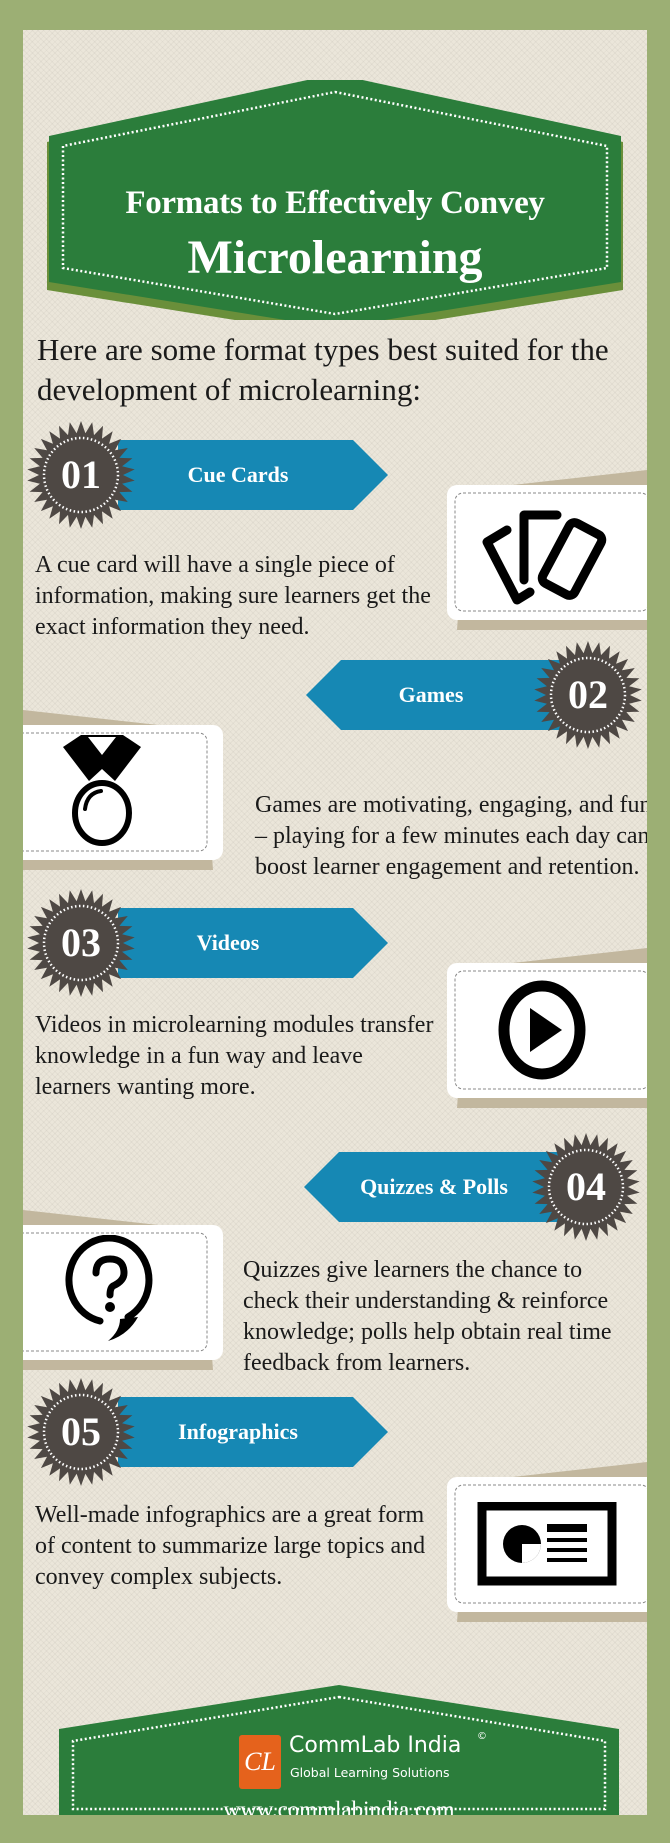 This screenshot has height=1843, width=670. I want to click on website-link: www.commlabindia.com, so click(339, 1806).